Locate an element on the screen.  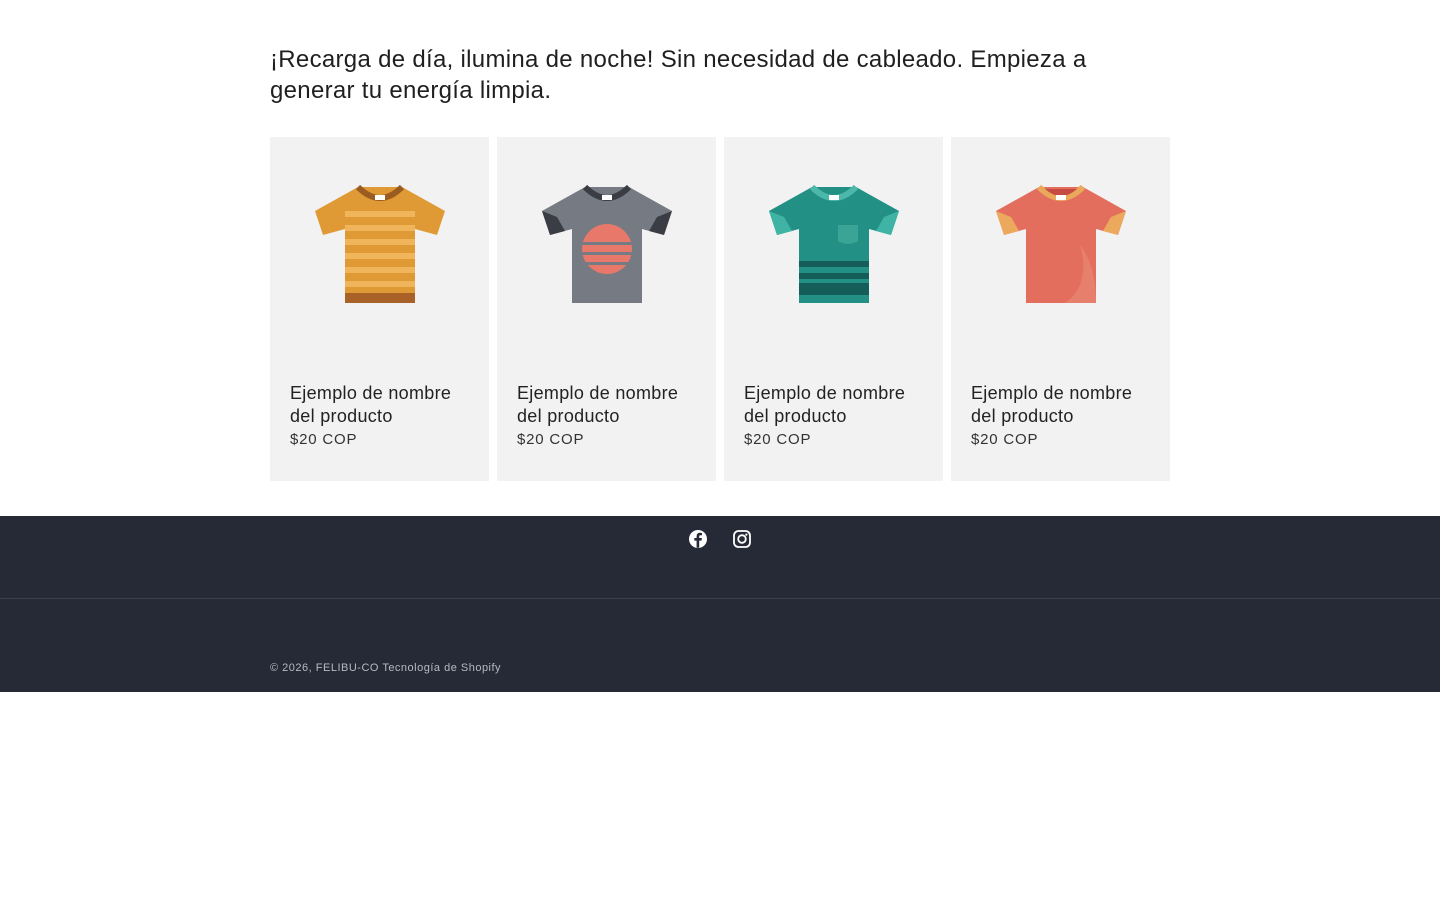
sunset-tshirt-icon is located at coordinates (606, 244).